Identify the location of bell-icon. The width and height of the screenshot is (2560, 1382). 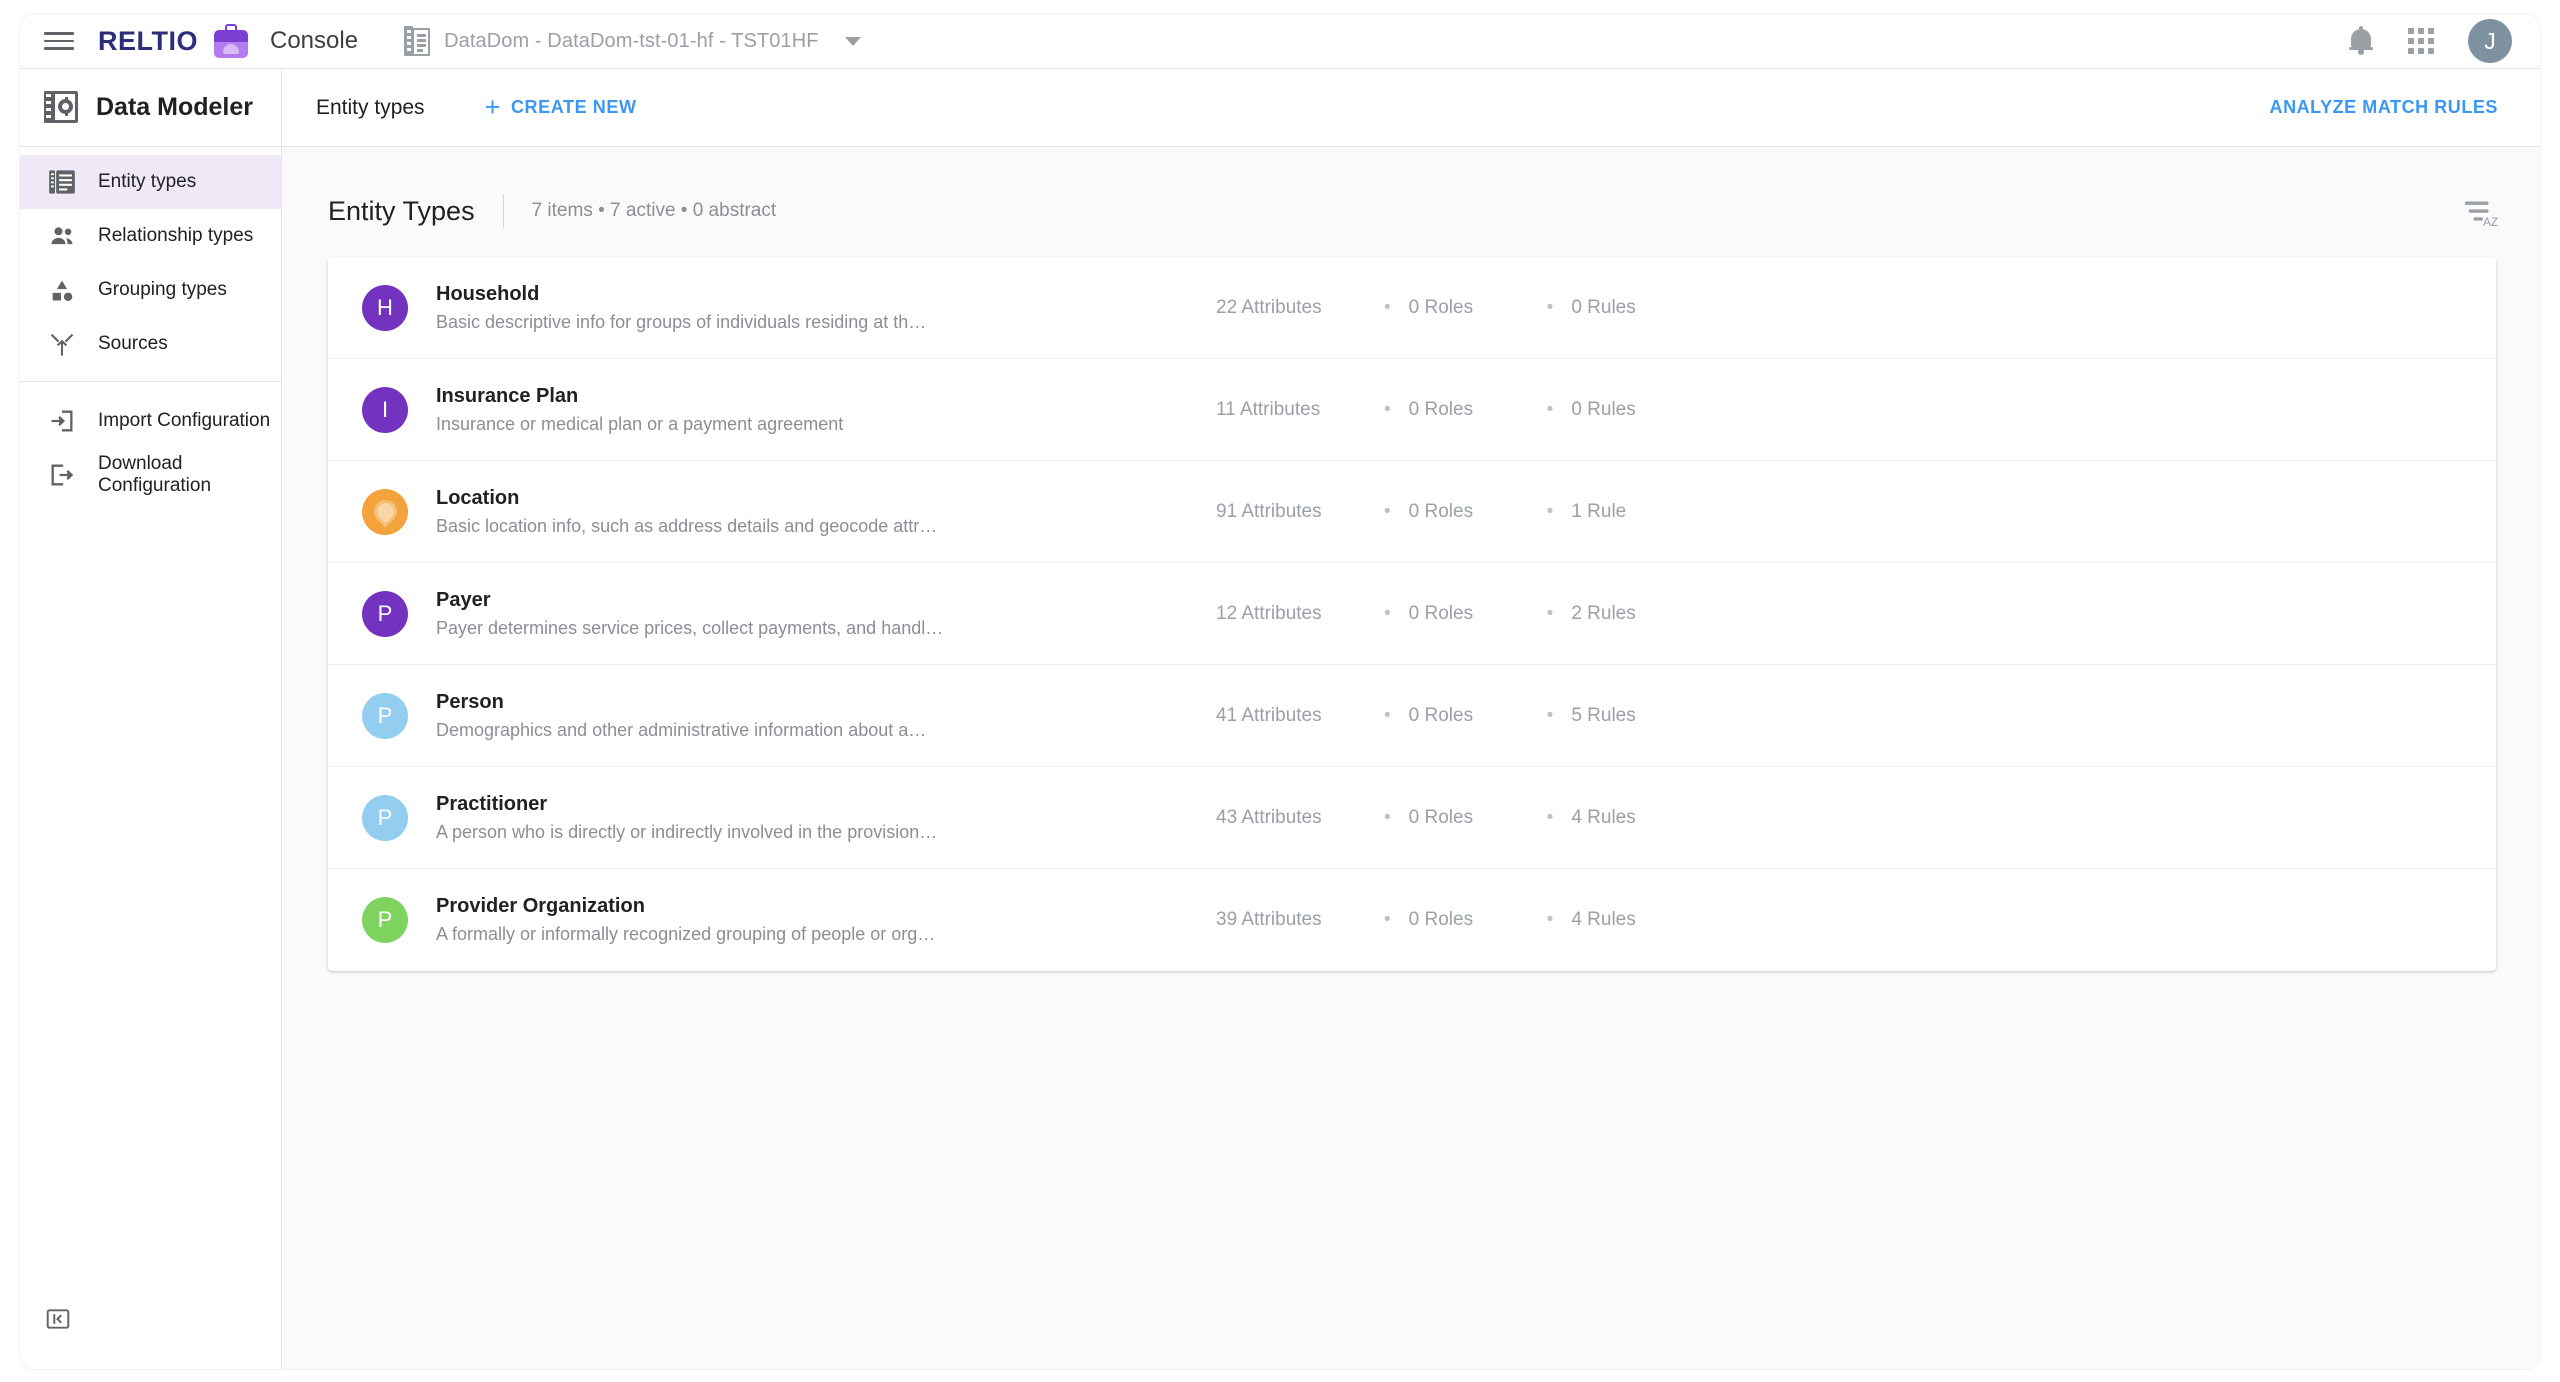
(2361, 41).